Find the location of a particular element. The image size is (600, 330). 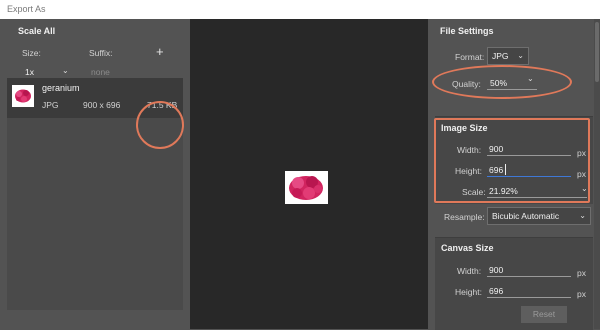

asset-thumbnail is located at coordinates (23, 96).